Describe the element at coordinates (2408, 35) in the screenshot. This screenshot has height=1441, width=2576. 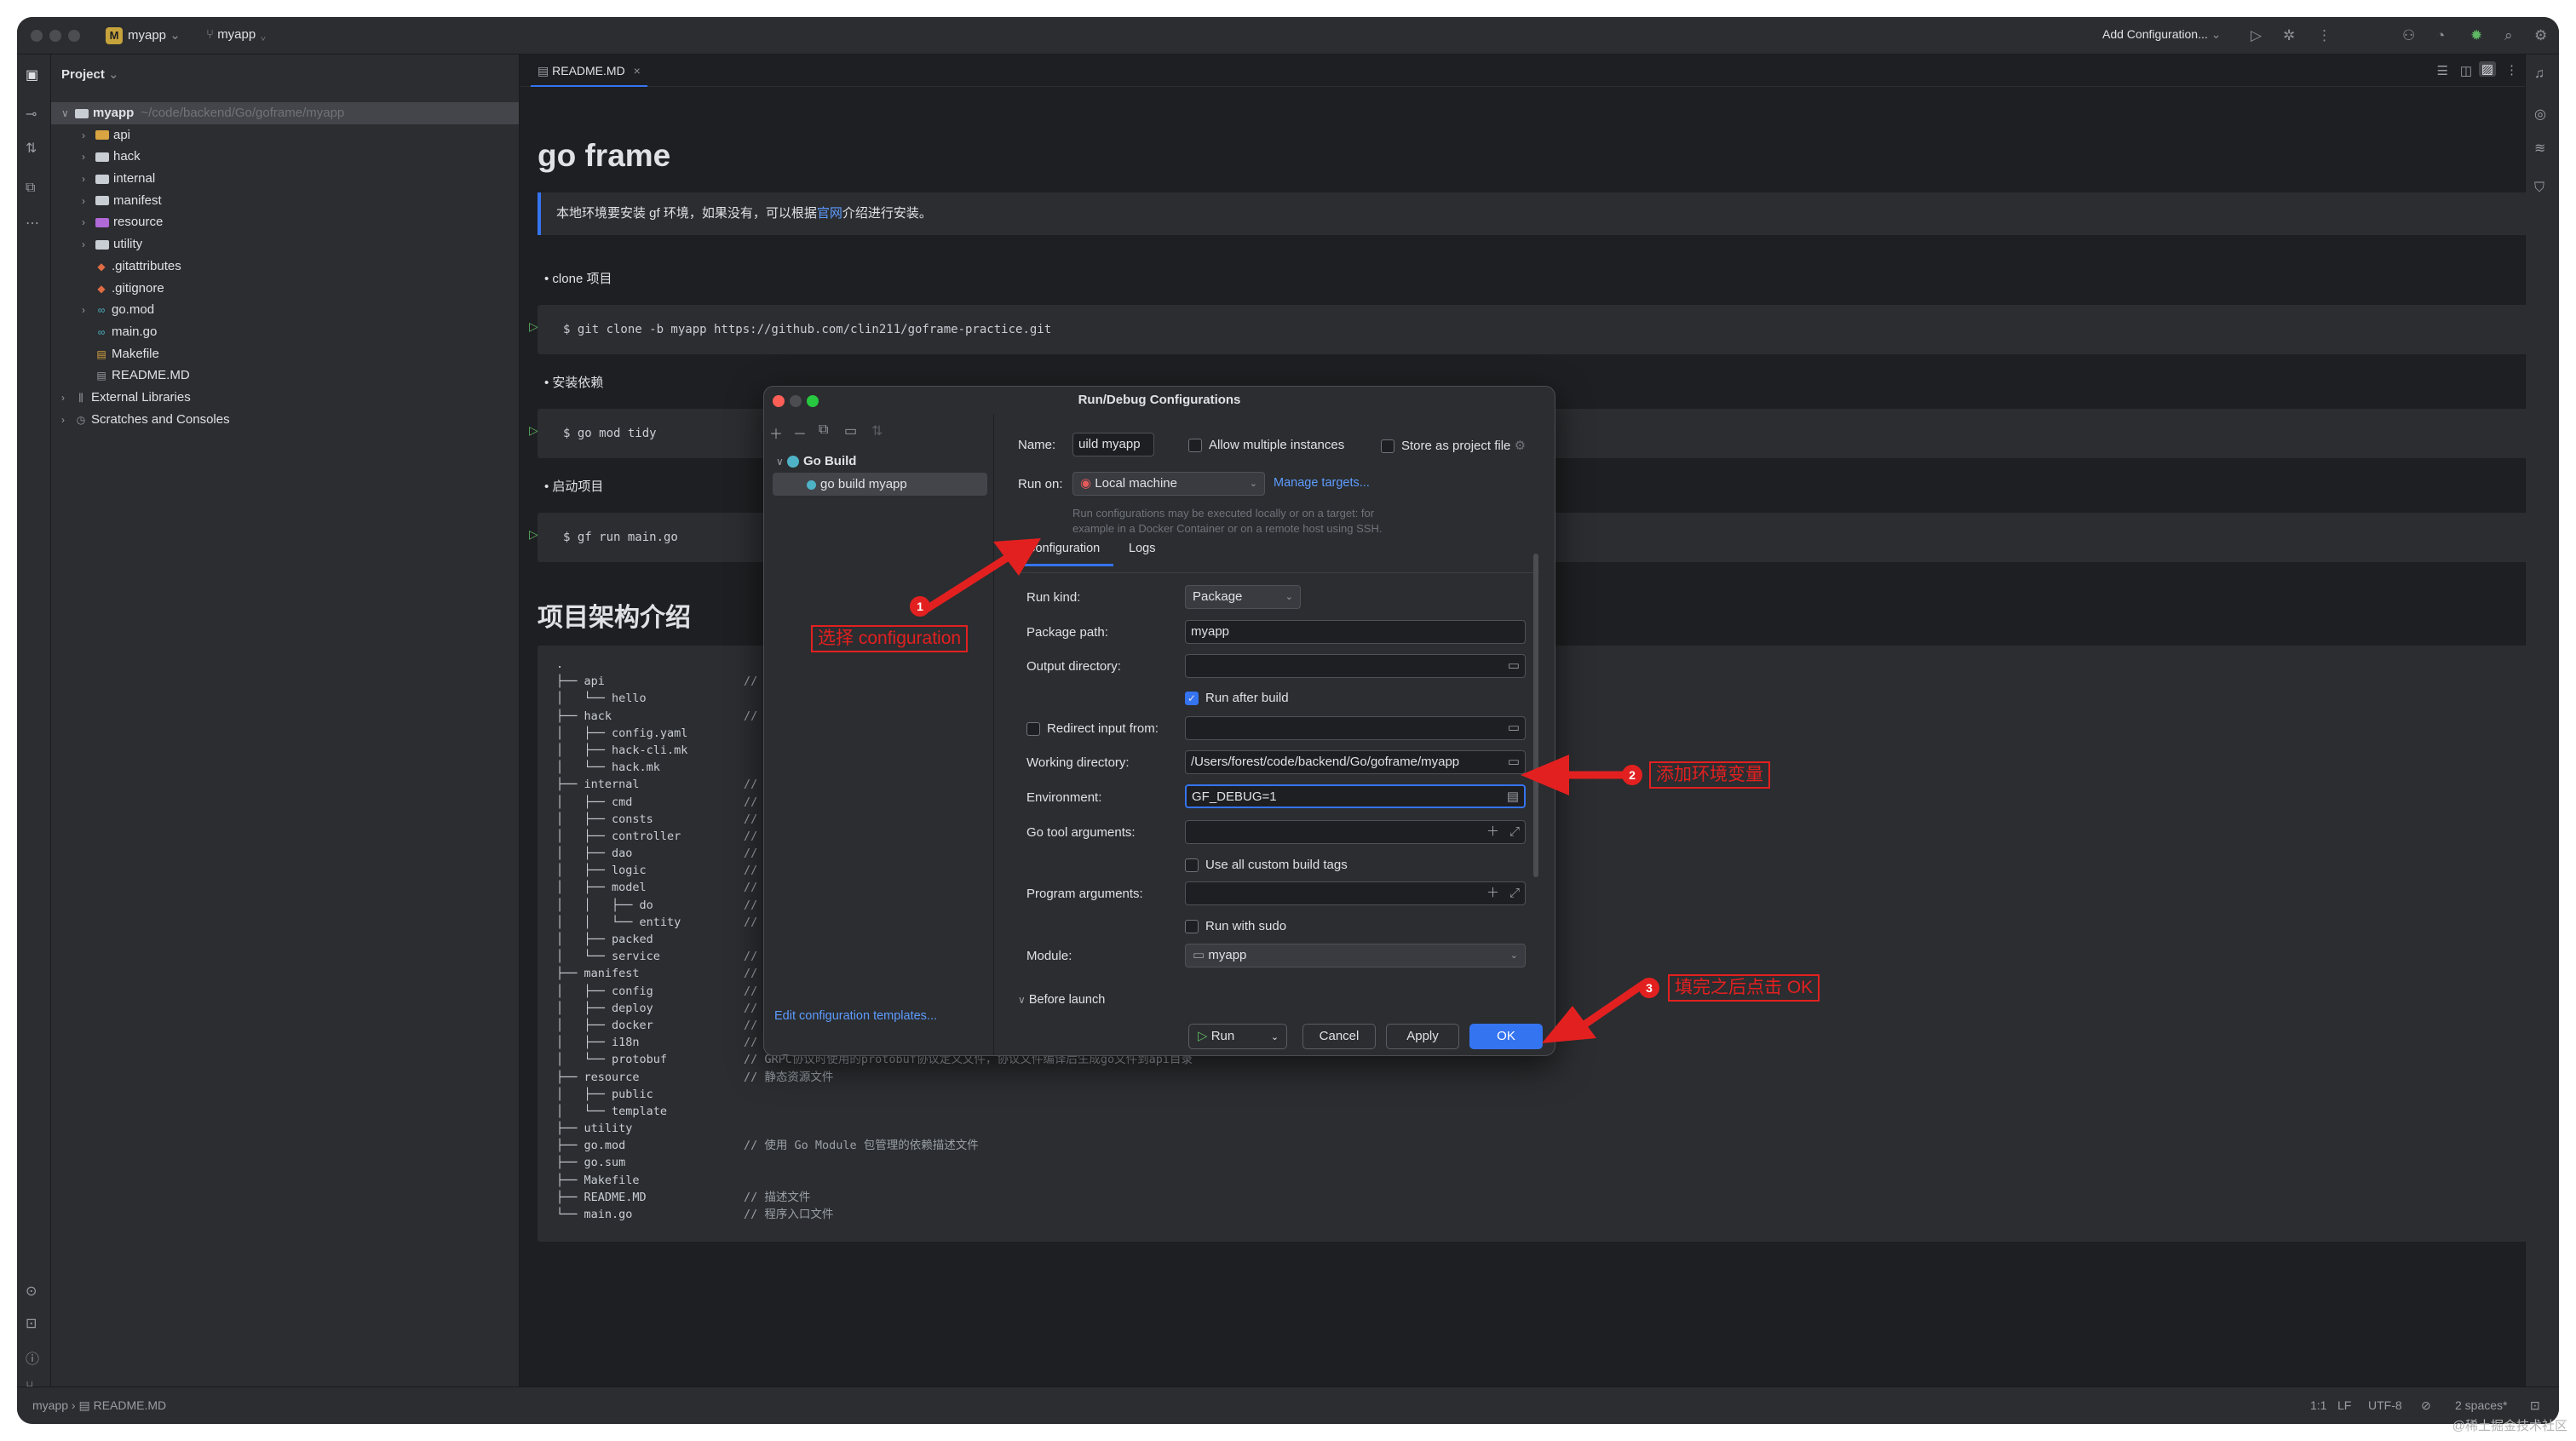
I see `profile-icon: ⚇` at that location.